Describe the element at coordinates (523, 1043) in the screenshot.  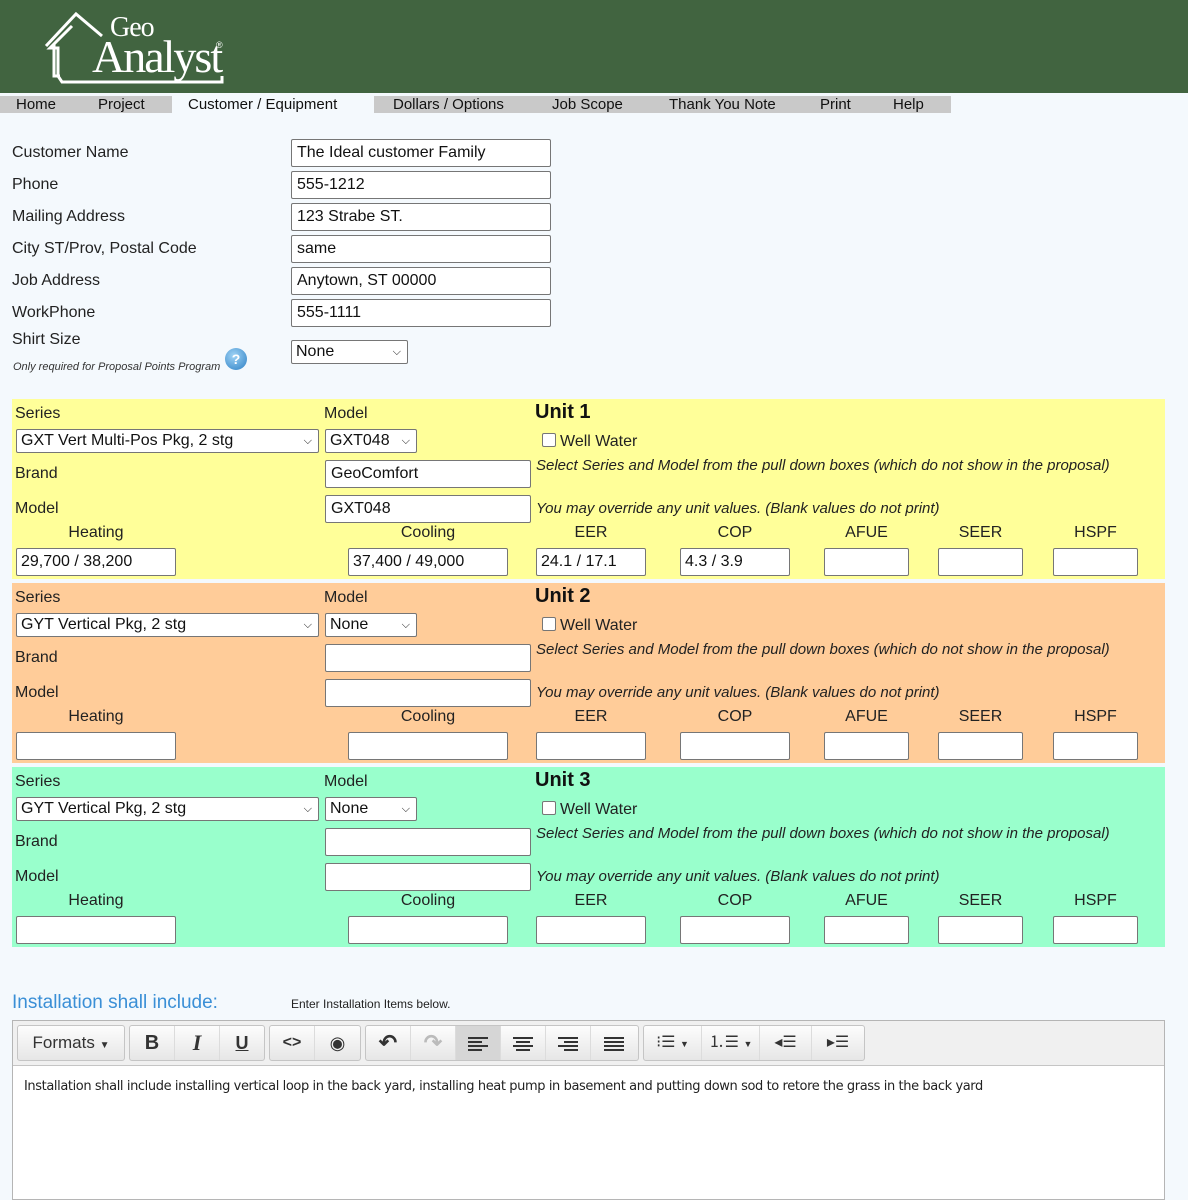
I see `align-center-icon` at that location.